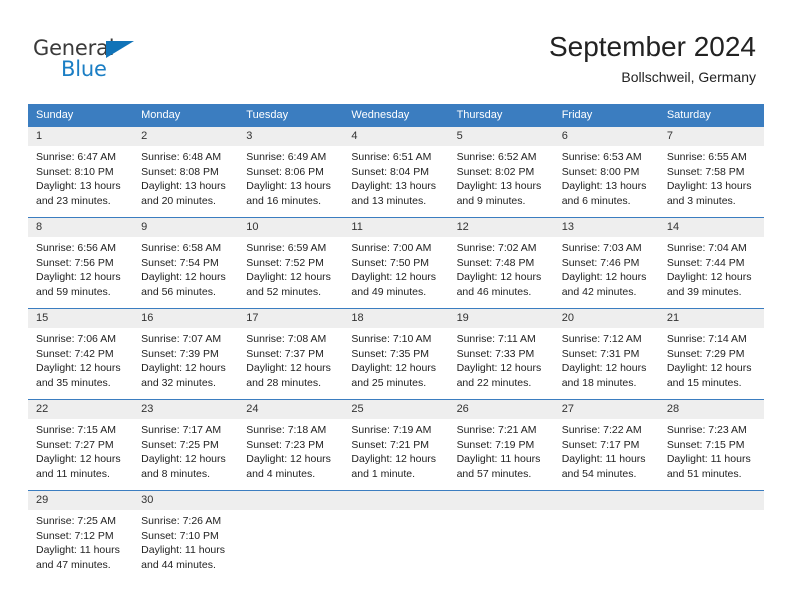 Image resolution: width=792 pixels, height=612 pixels. I want to click on day-number: 27, so click(606, 409).